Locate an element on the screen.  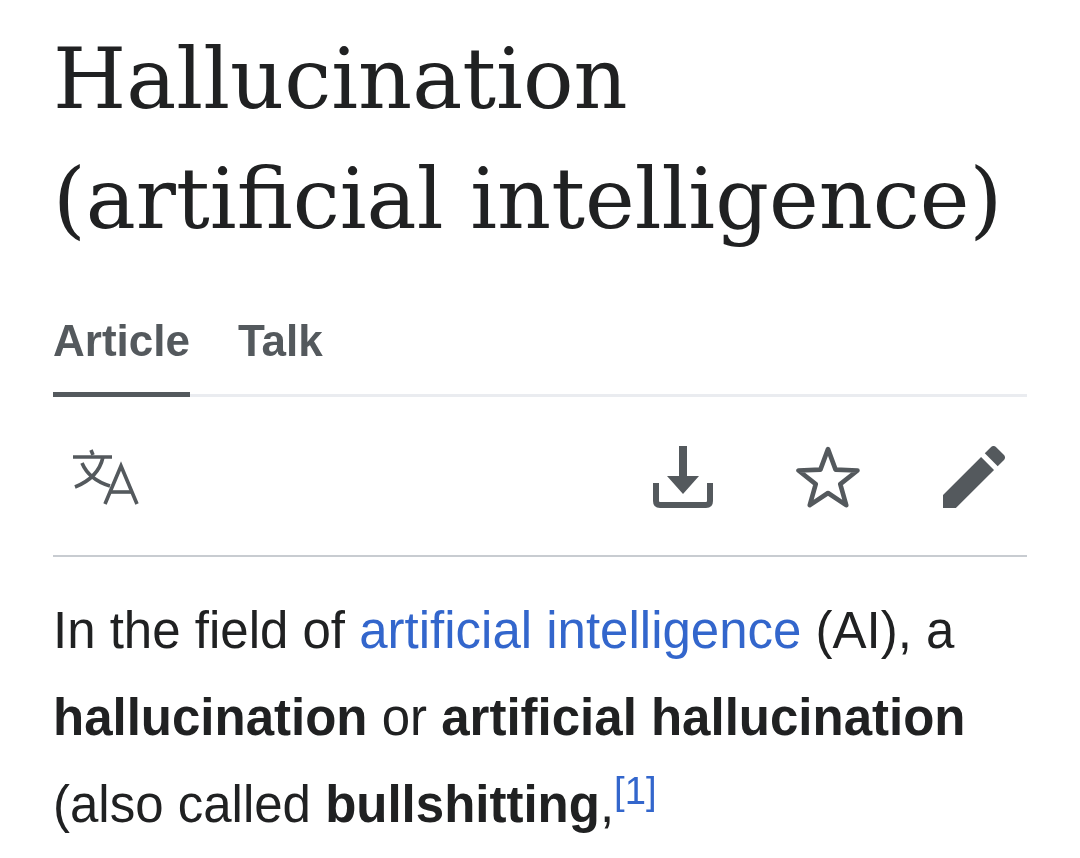
download-icon is located at coordinates (683, 477).